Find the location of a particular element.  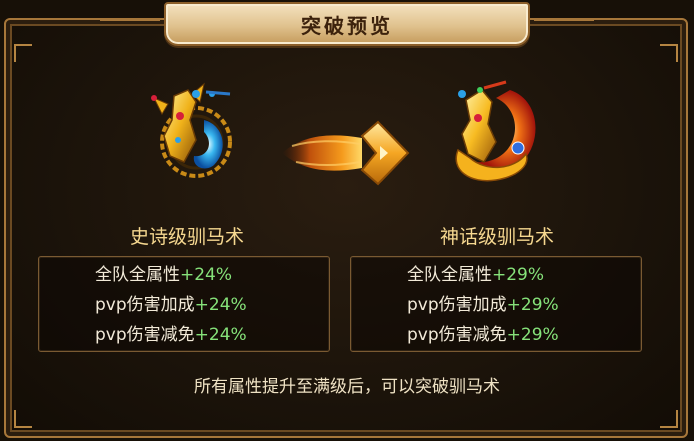

footer-note: 所有属性提升至满级后，可以突破驯马术 is located at coordinates (347, 387).